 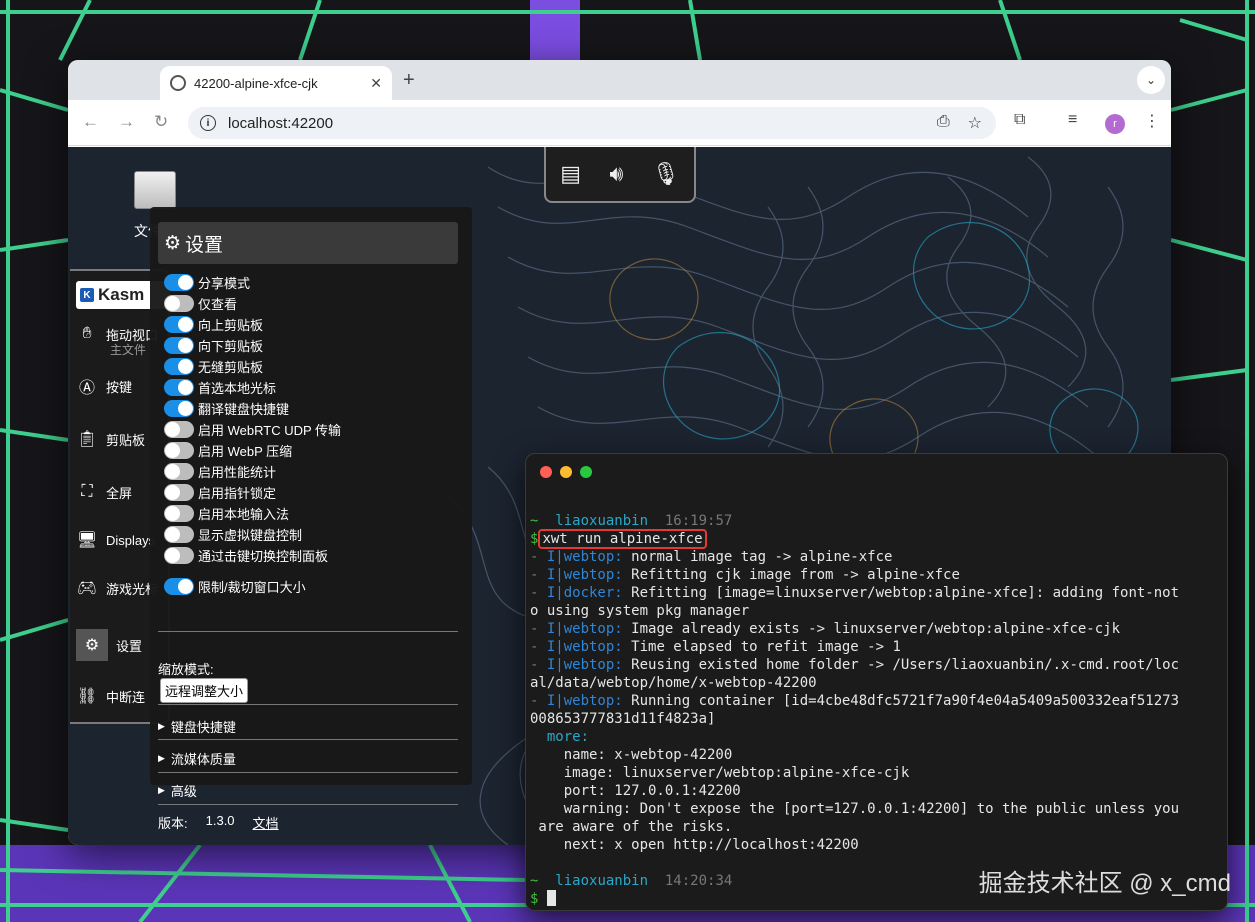 What do you see at coordinates (616, 174) in the screenshot?
I see `volume-icon: 🔊︎` at bounding box center [616, 174].